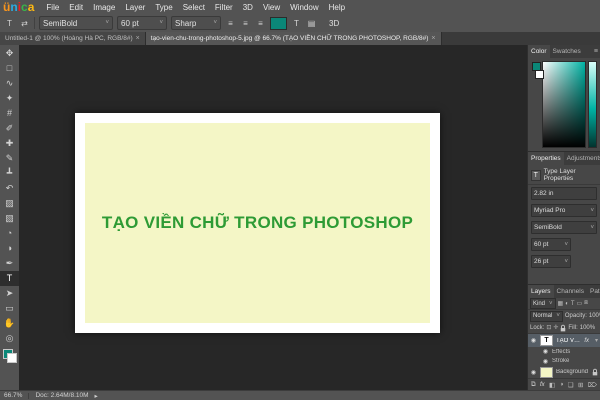  I want to click on clone-stamp-tool: ┻, so click(9, 173).